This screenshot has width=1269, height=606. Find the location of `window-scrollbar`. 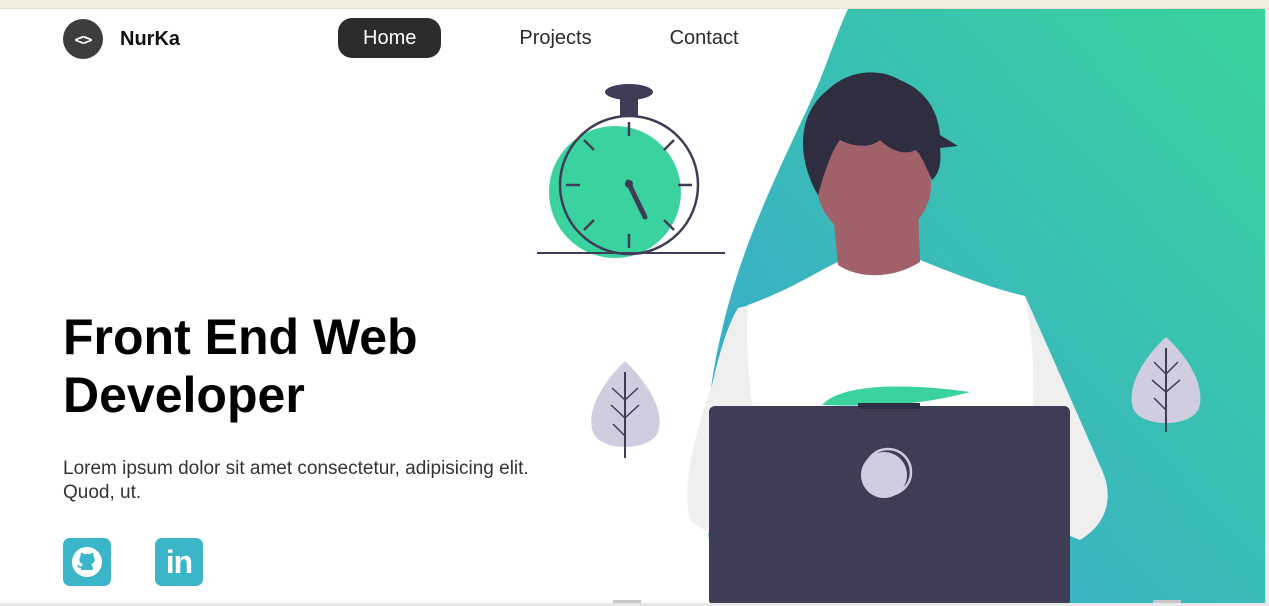

window-scrollbar is located at coordinates (1267, 307).